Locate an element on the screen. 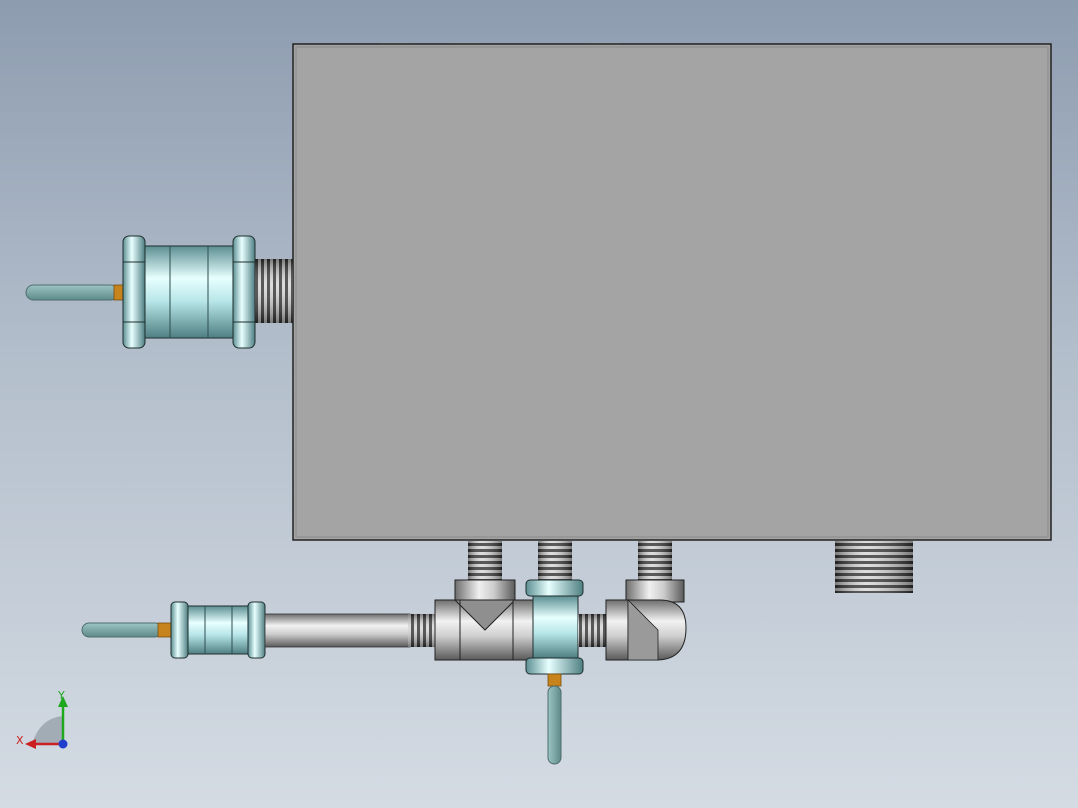 The height and width of the screenshot is (808, 1078). drain-rod is located at coordinates (554, 719).